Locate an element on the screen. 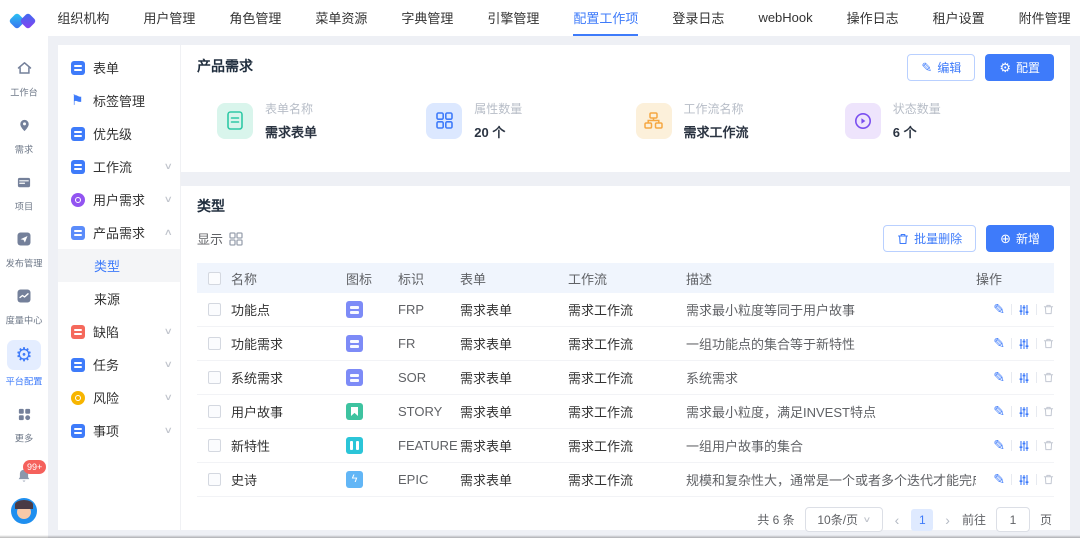  page-size-select: 10条/页 ∨ is located at coordinates (843, 519).